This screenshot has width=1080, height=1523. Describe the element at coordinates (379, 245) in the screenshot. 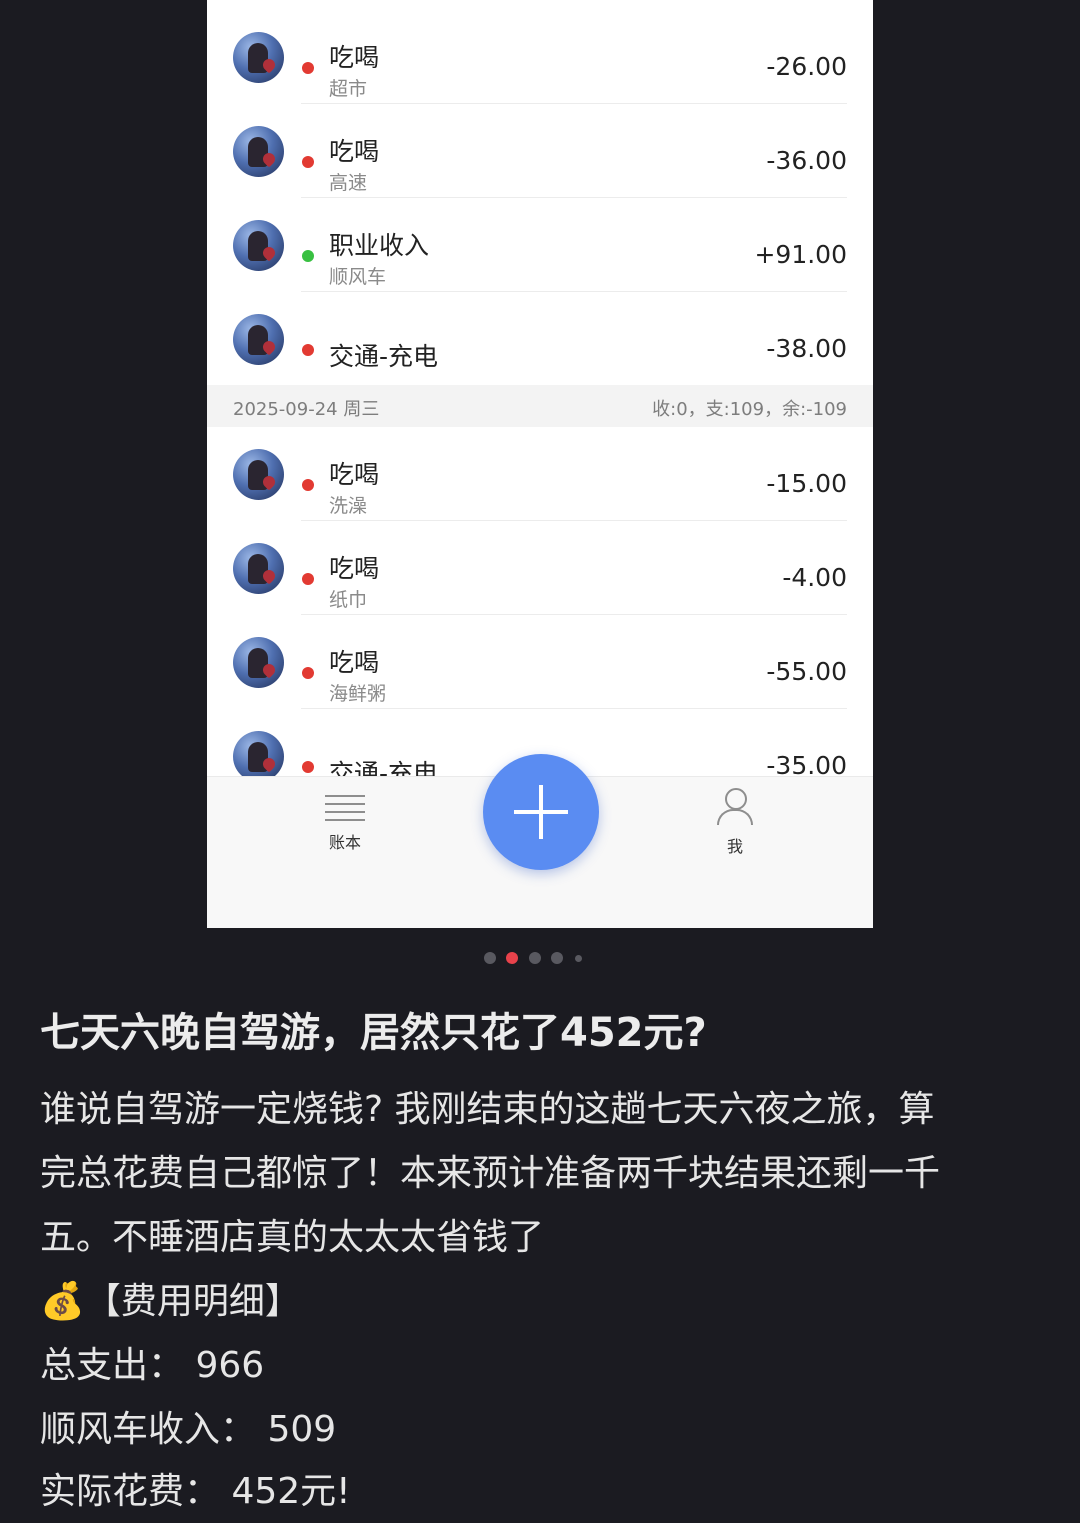

I see `transaction-category: 职业收入` at that location.